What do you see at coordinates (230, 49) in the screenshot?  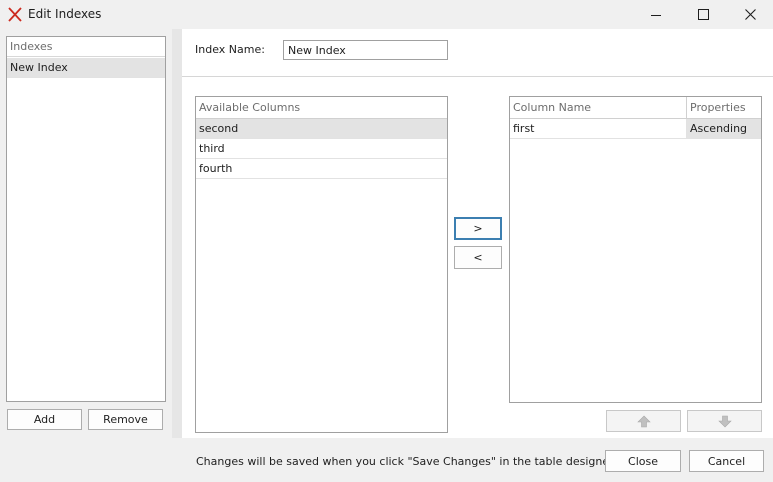 I see `index-name-label: Index Name:` at bounding box center [230, 49].